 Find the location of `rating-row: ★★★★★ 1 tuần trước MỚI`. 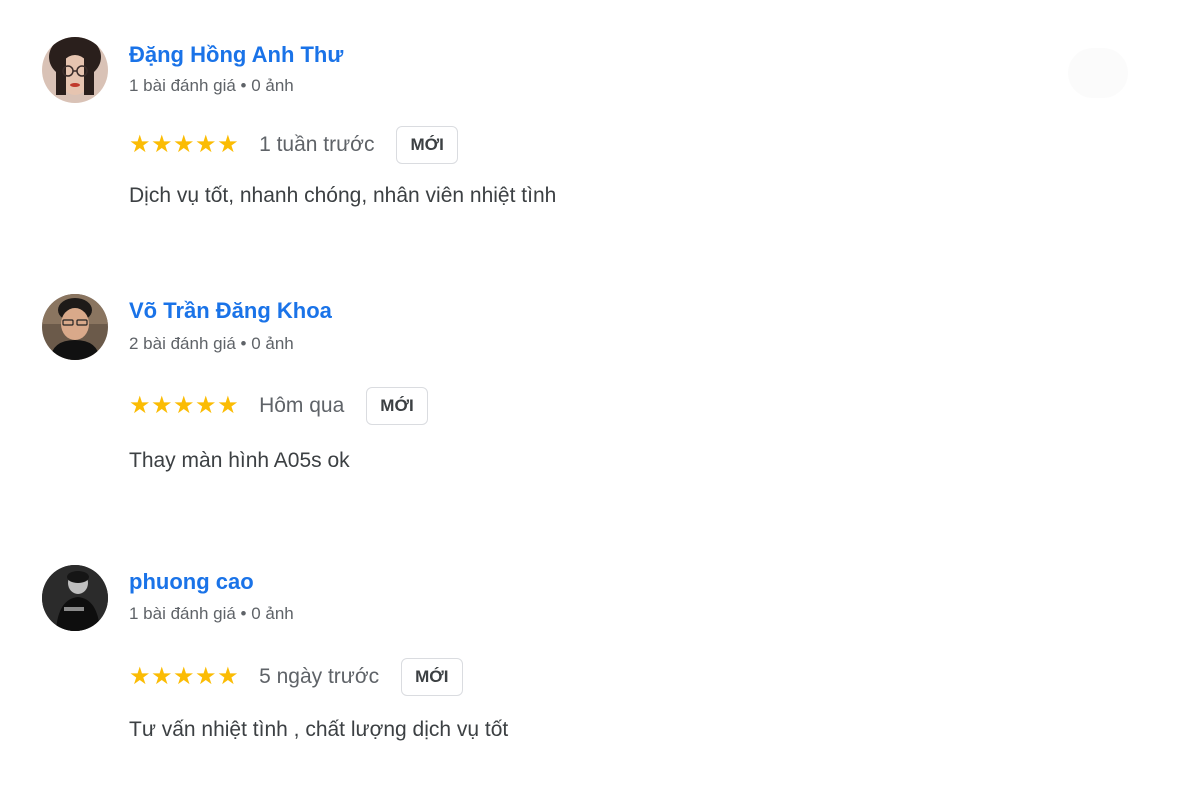

rating-row: ★★★★★ 1 tuần trước MỚI is located at coordinates (293, 145).